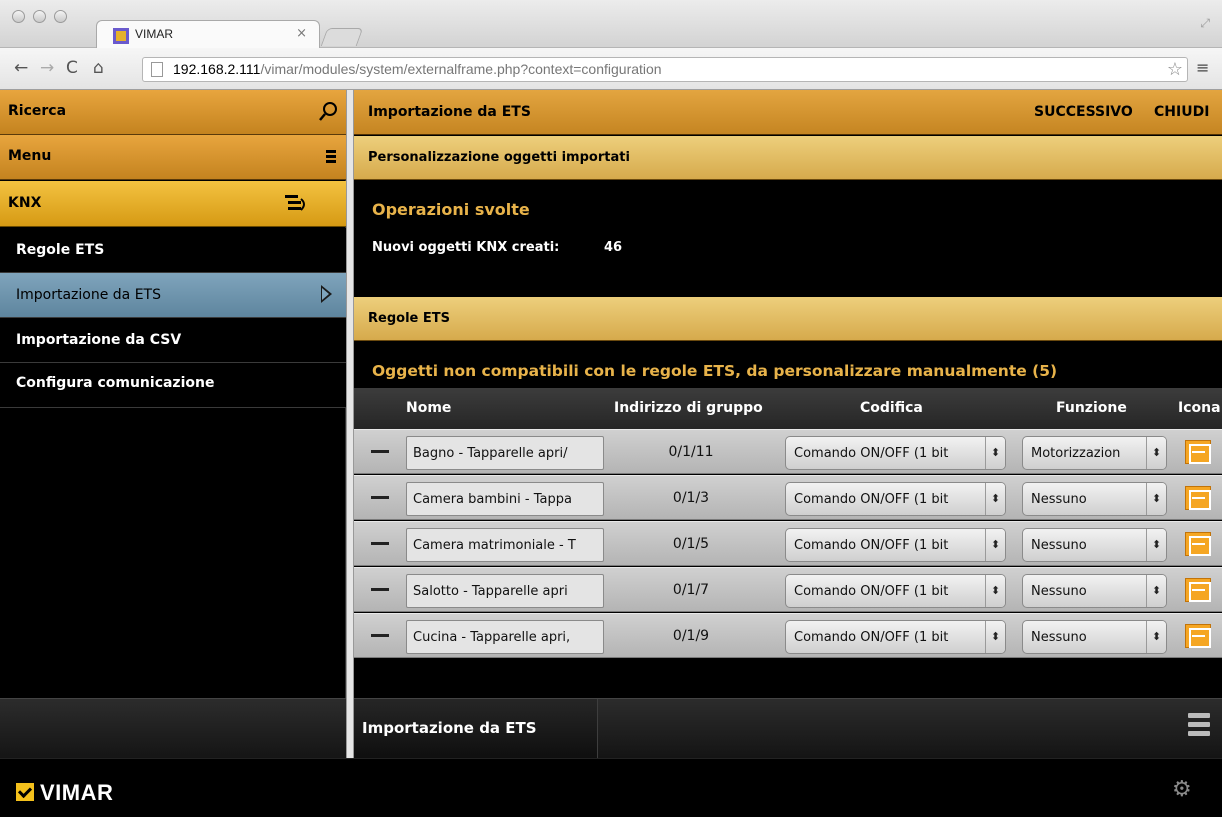 This screenshot has height=817, width=1222. I want to click on column-header-funzione: Funzione, so click(1091, 408).